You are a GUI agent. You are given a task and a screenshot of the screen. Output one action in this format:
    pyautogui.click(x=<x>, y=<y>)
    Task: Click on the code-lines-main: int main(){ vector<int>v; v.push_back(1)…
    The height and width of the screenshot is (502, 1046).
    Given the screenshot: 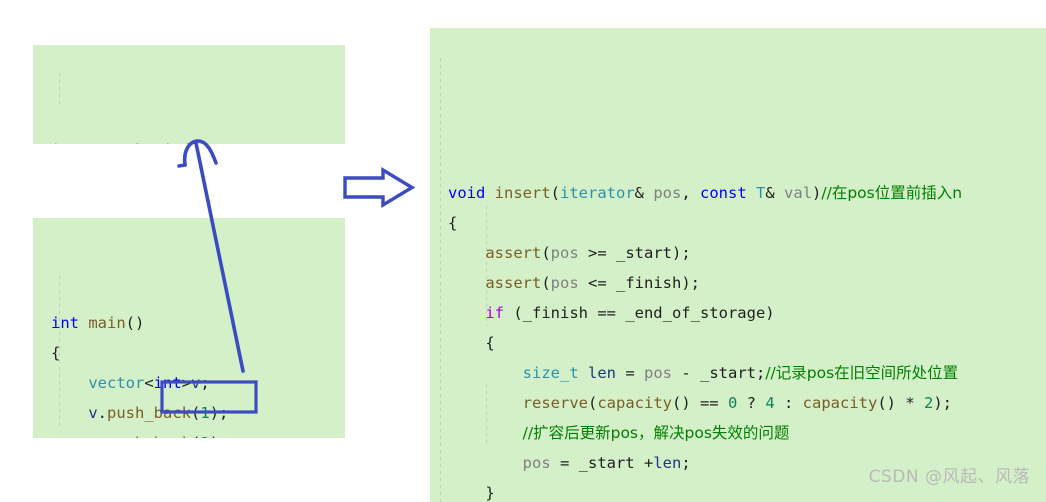 What is the action you would take?
    pyautogui.click(x=189, y=373)
    